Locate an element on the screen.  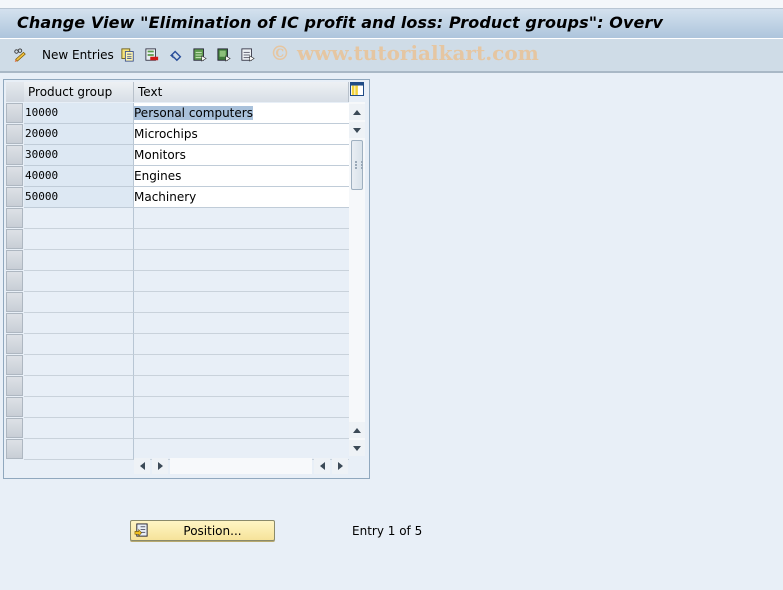
scroll-left-end-button is located at coordinates (322, 466).